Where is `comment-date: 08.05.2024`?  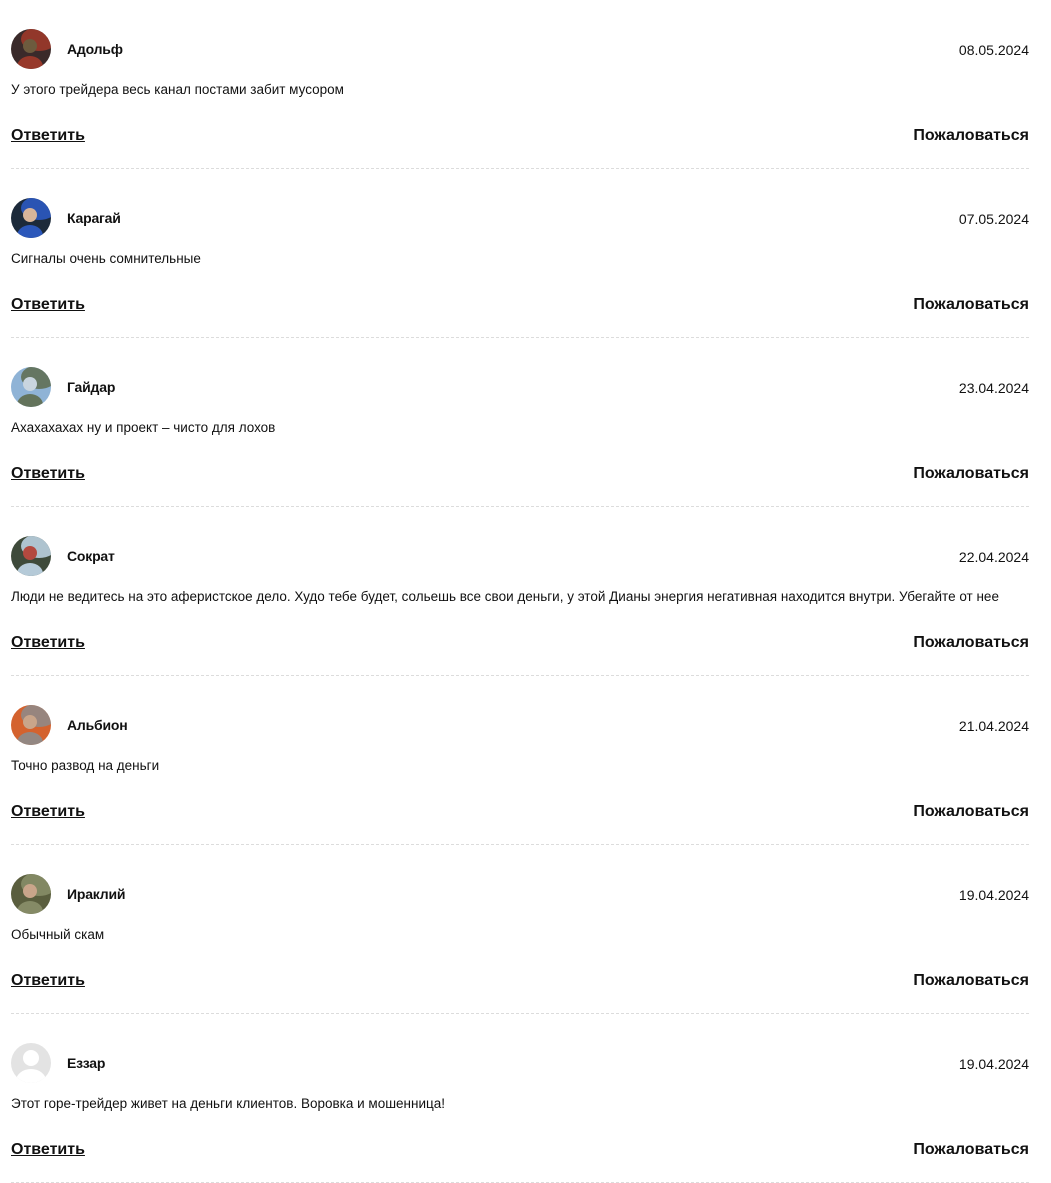 comment-date: 08.05.2024 is located at coordinates (993, 50).